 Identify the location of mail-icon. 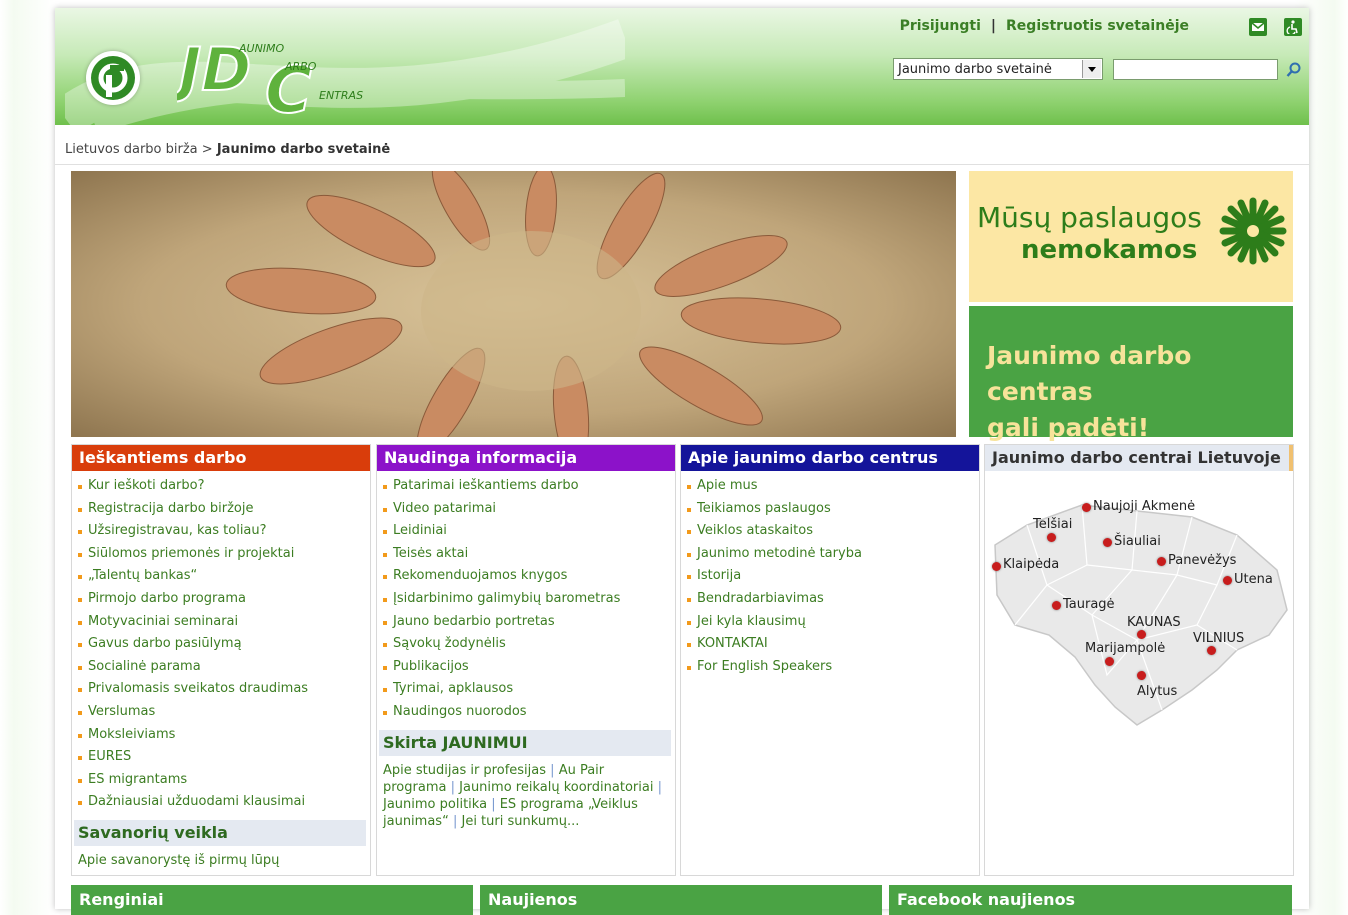
(1258, 27).